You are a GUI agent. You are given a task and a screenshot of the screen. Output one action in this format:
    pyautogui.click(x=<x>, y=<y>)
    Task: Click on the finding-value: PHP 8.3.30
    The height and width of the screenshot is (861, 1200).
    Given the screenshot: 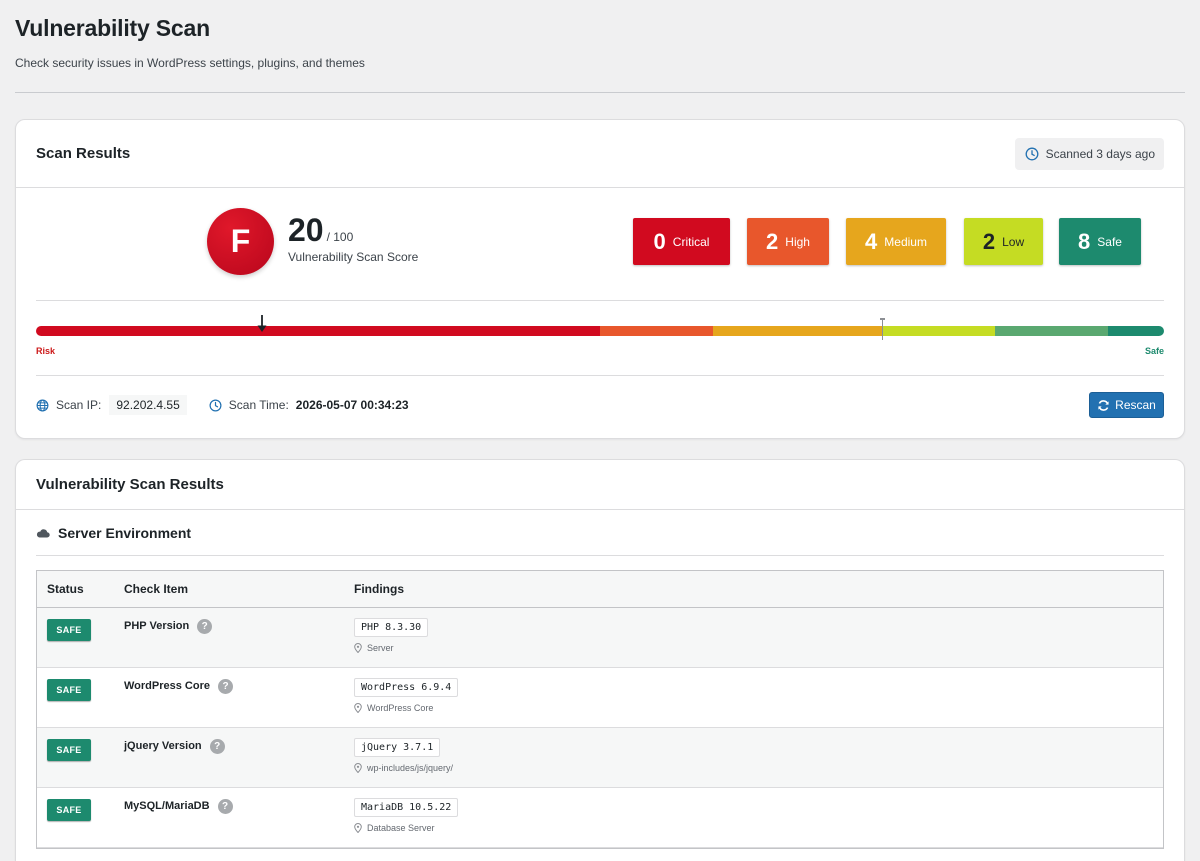 What is the action you would take?
    pyautogui.click(x=391, y=627)
    